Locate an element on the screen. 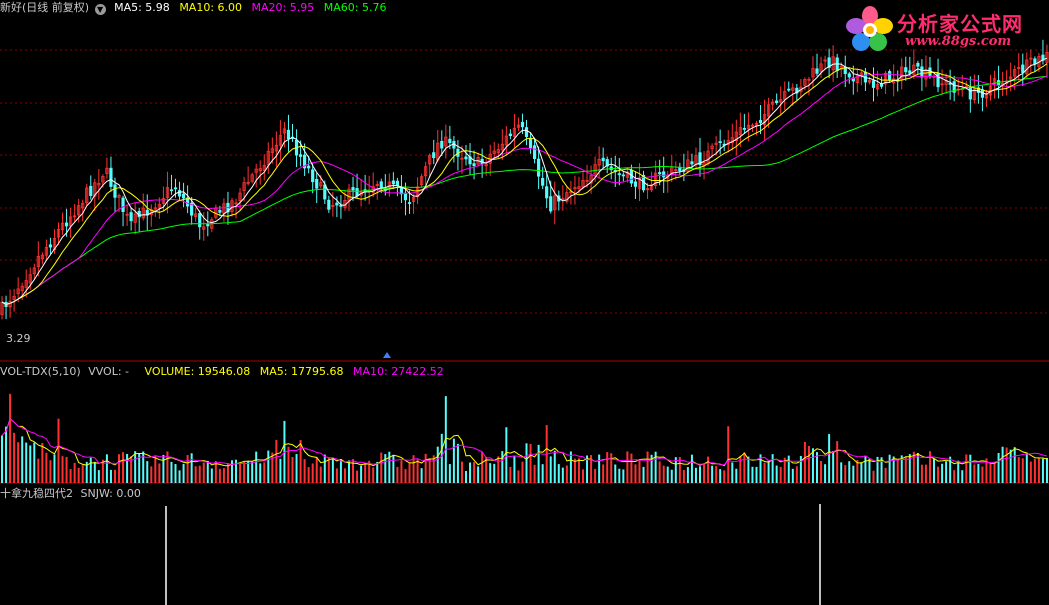 The height and width of the screenshot is (605, 1049). volume-indicator-name: VOL-TDX(5,10) is located at coordinates (40, 371).